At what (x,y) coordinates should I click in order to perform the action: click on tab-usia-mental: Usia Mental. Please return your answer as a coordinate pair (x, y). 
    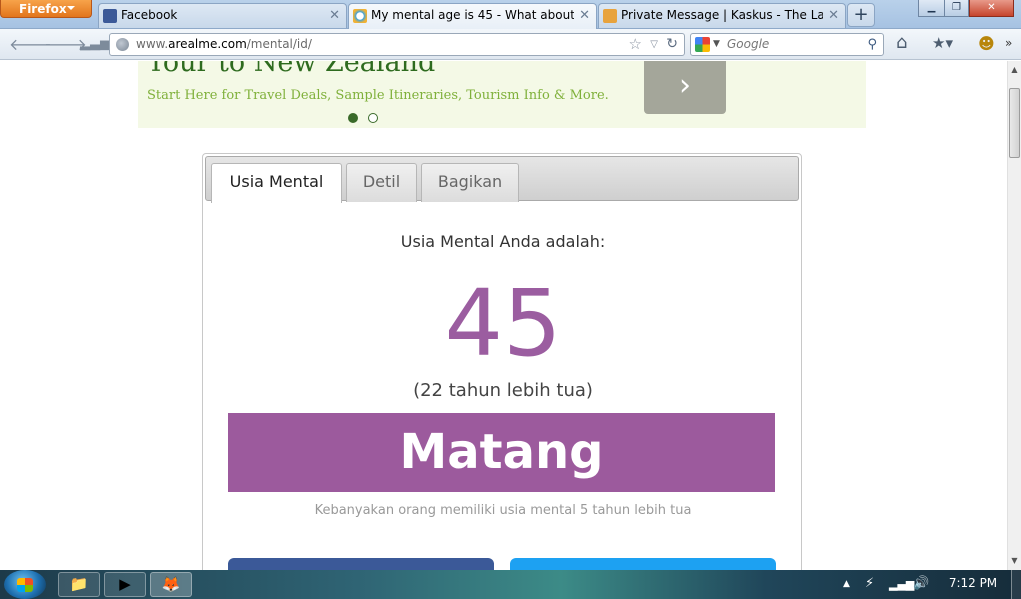
    Looking at the image, I should click on (276, 183).